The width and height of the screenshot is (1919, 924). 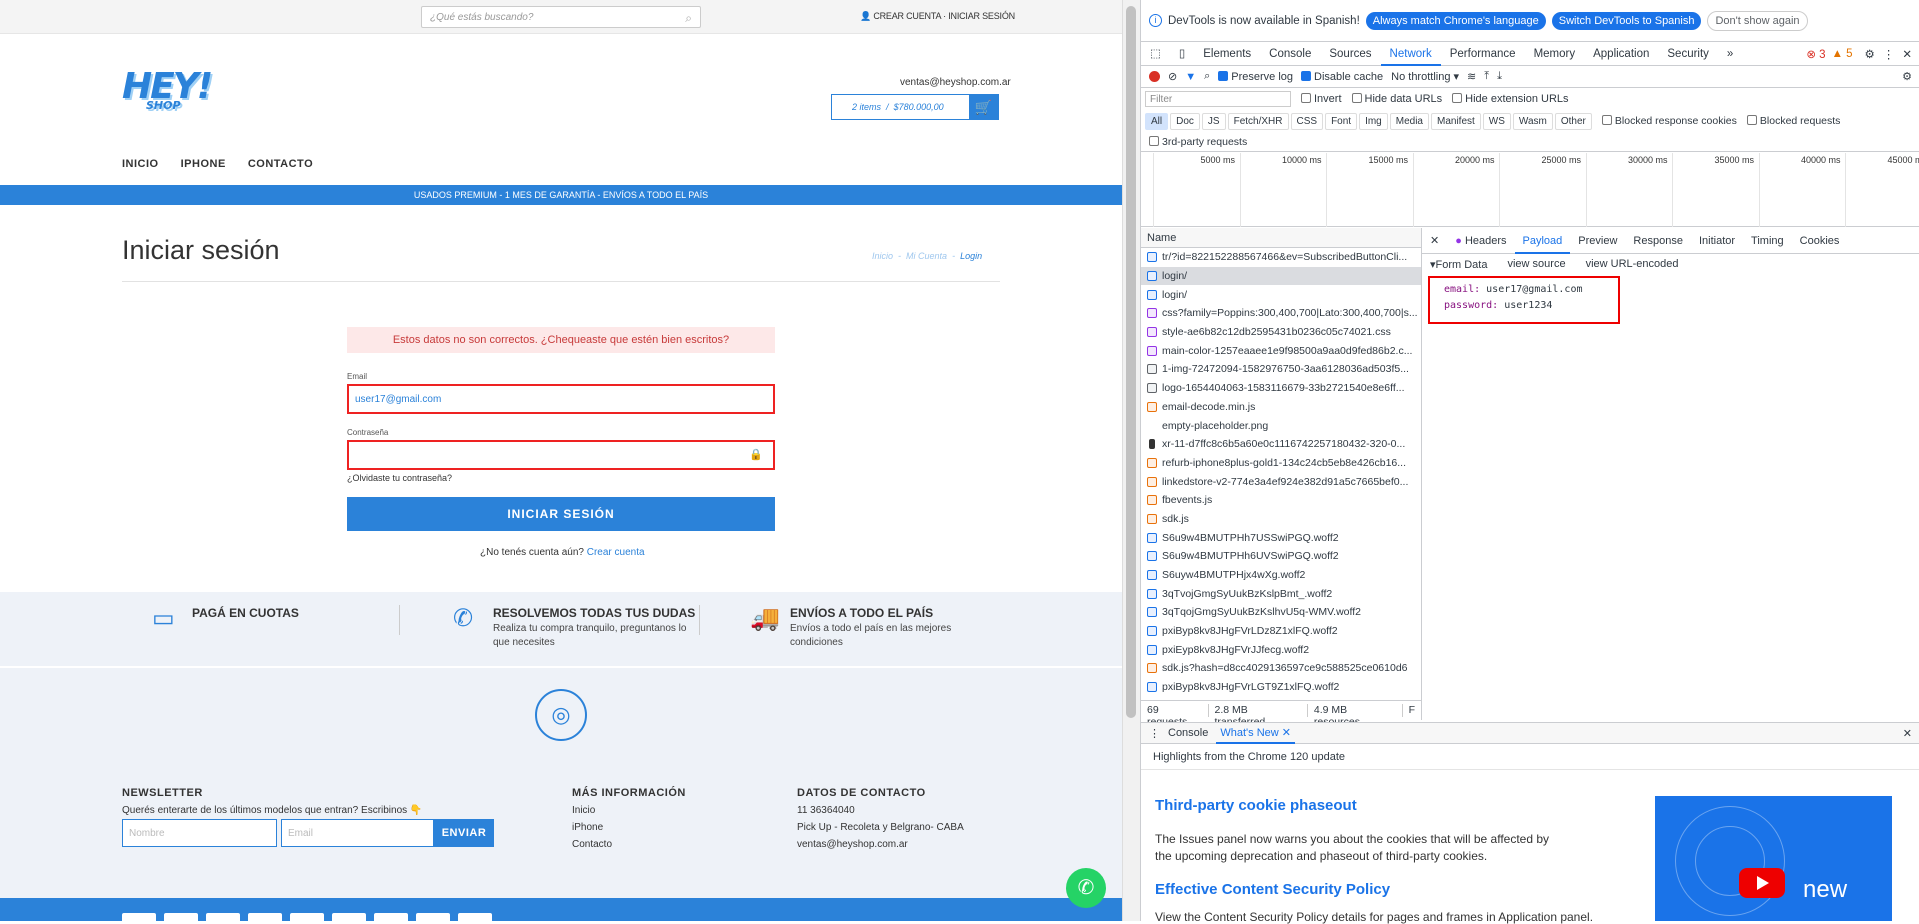 What do you see at coordinates (1496, 121) in the screenshot?
I see `type-ws: WS` at bounding box center [1496, 121].